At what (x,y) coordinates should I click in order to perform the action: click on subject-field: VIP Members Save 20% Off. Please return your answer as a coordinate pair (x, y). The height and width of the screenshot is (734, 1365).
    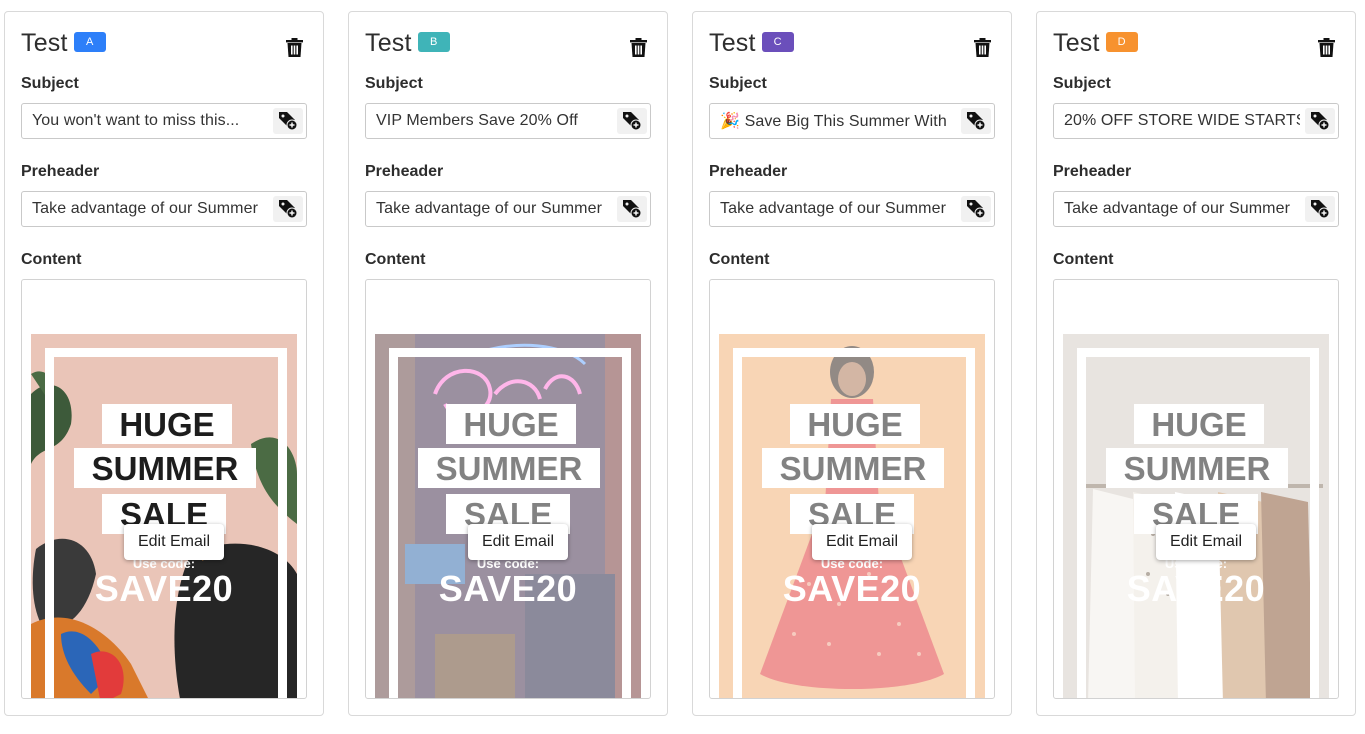
    Looking at the image, I should click on (508, 121).